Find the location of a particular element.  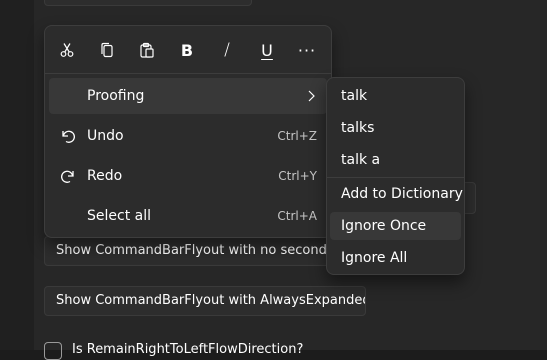

ignore-all-item: Ignore All is located at coordinates (395, 258).